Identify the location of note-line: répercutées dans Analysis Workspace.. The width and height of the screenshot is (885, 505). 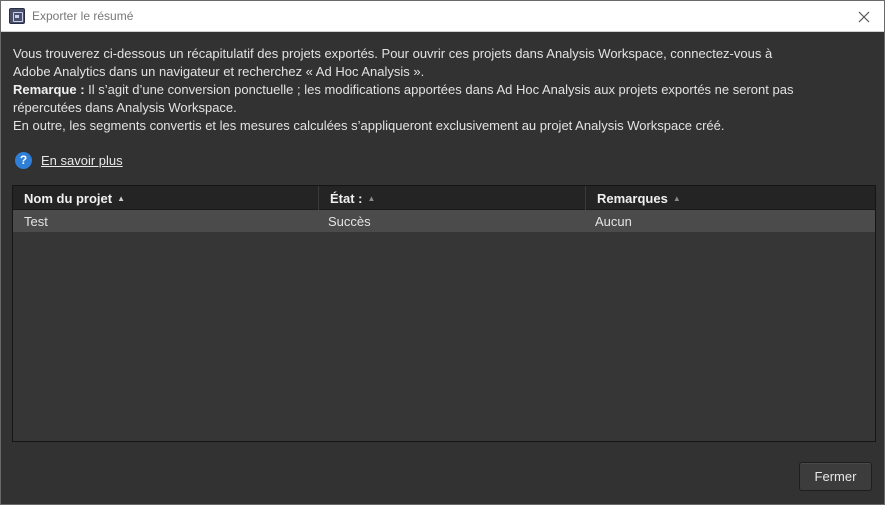
(125, 107).